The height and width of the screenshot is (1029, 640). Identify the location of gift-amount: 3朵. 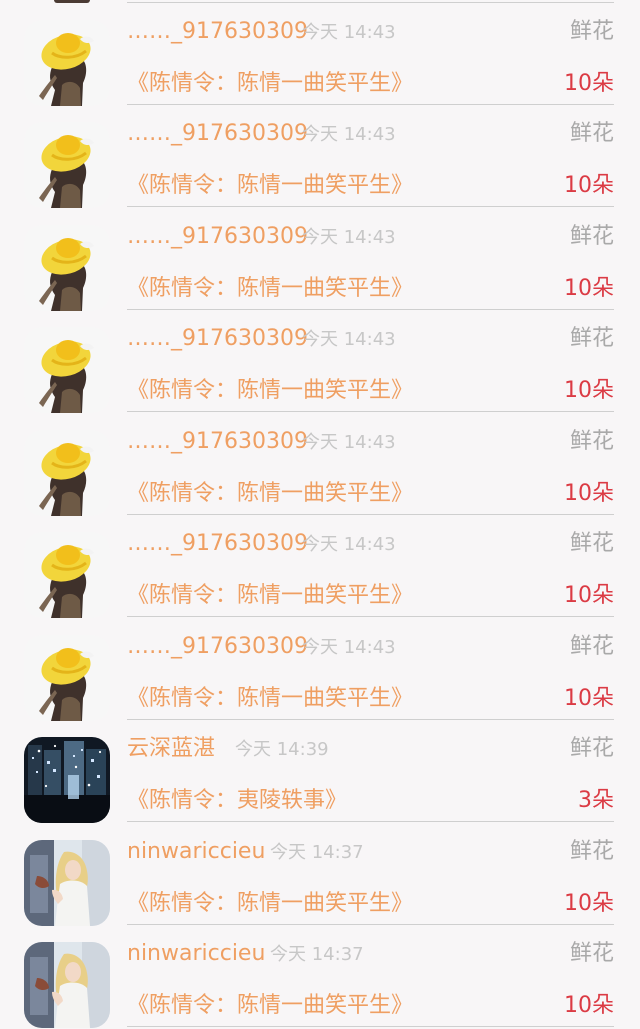
(596, 800).